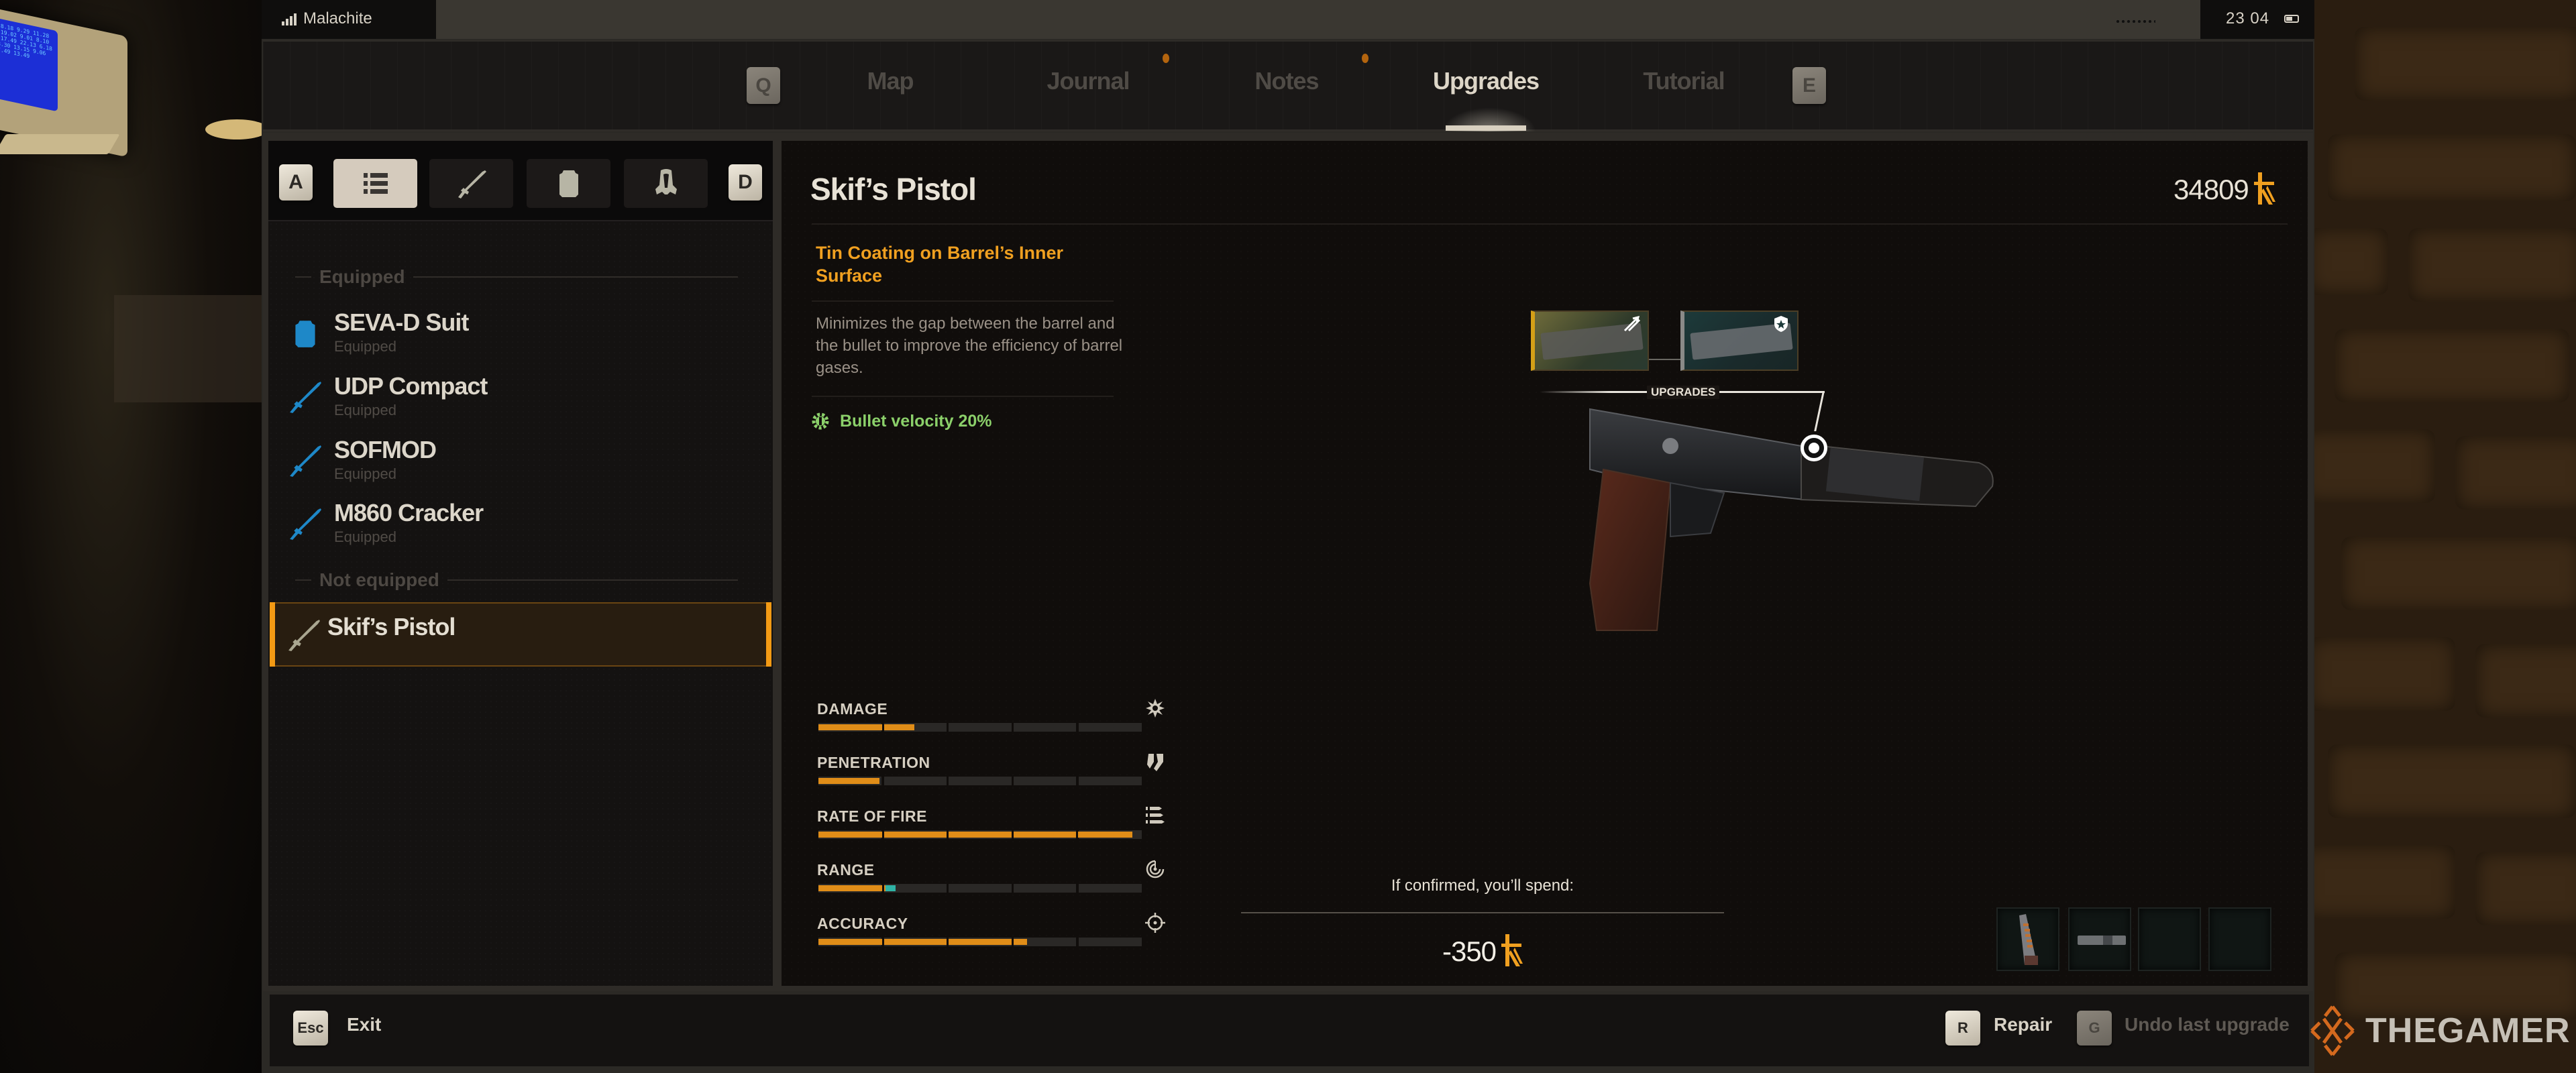  What do you see at coordinates (296, 182) in the screenshot?
I see `prev-category-key: A` at bounding box center [296, 182].